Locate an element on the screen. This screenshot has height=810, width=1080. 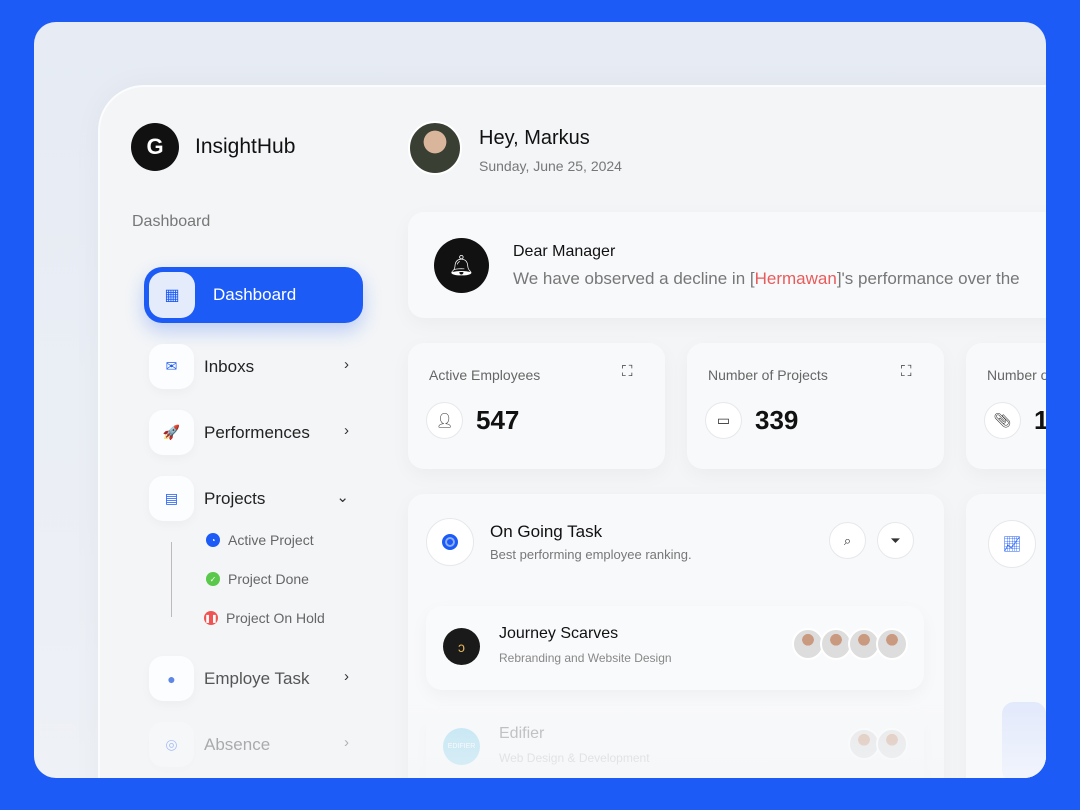
notice-text: ]'s performance over the is located at coordinates (928, 278).